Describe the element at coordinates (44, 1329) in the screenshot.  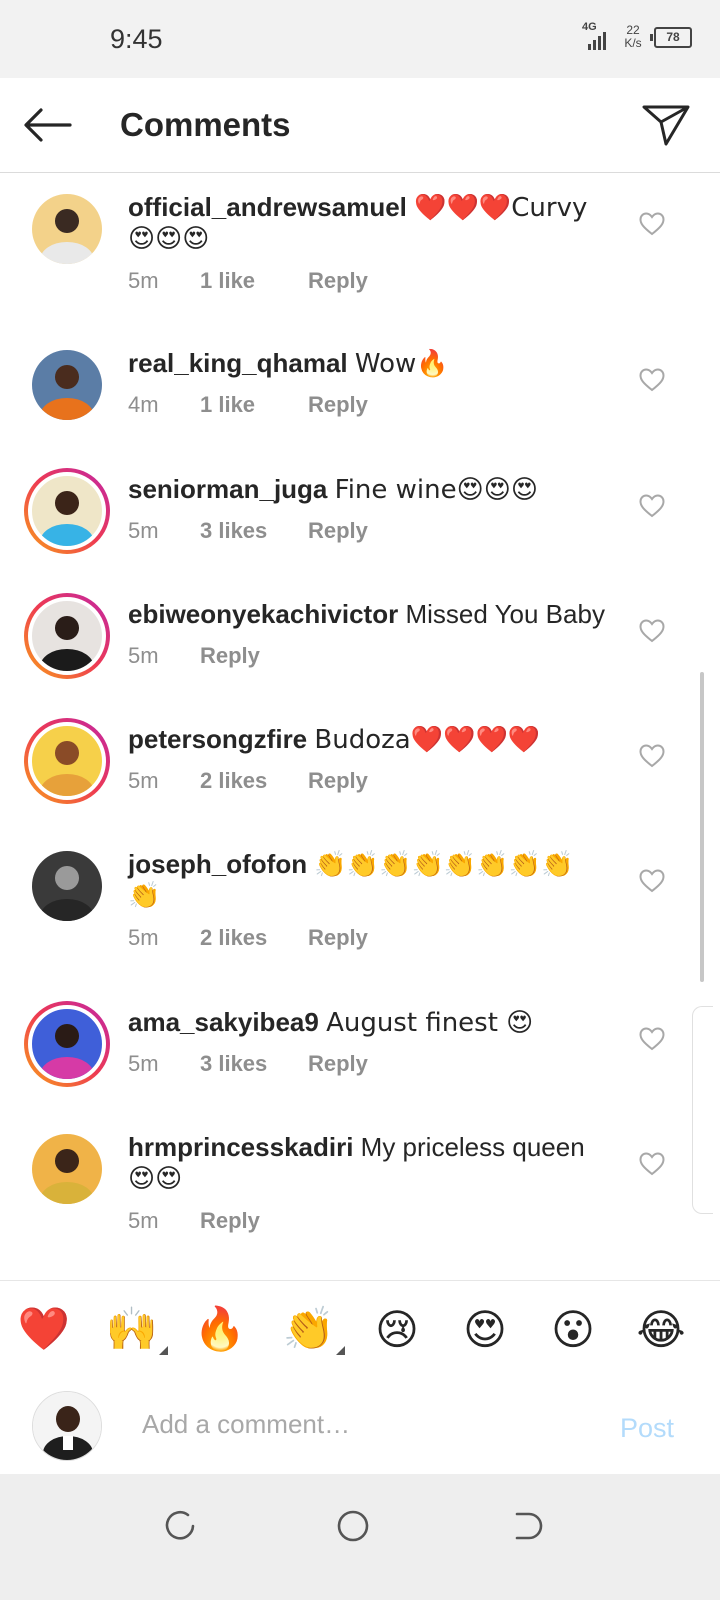
I see `reaction-heart-button: ❤️` at that location.